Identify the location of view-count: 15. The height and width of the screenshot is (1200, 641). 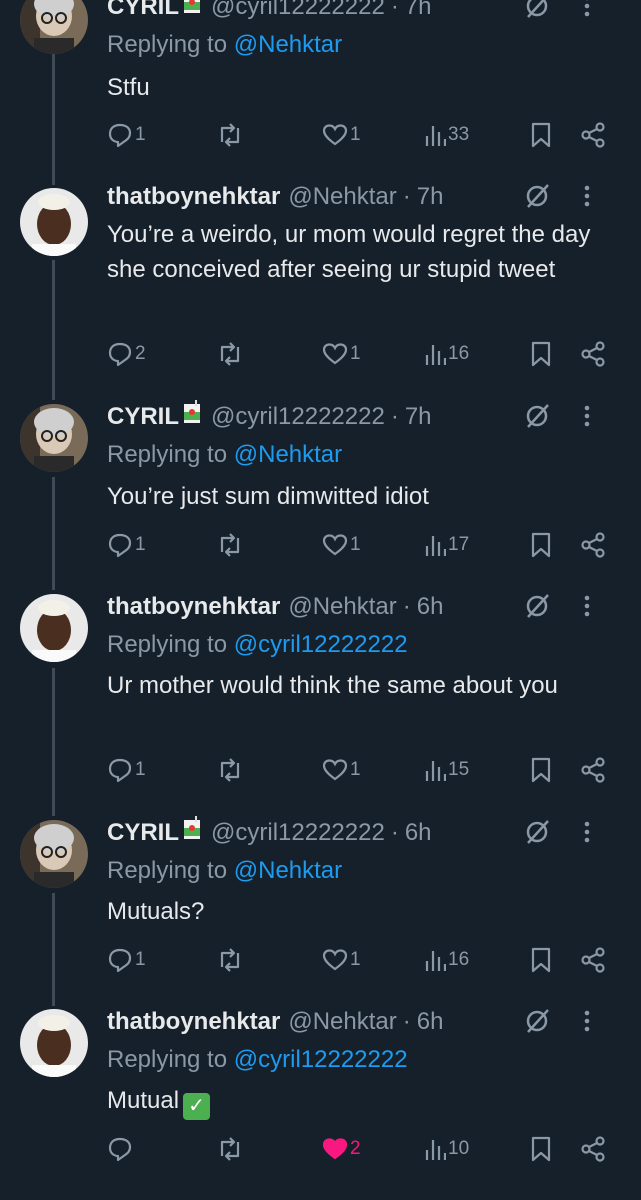
(459, 769).